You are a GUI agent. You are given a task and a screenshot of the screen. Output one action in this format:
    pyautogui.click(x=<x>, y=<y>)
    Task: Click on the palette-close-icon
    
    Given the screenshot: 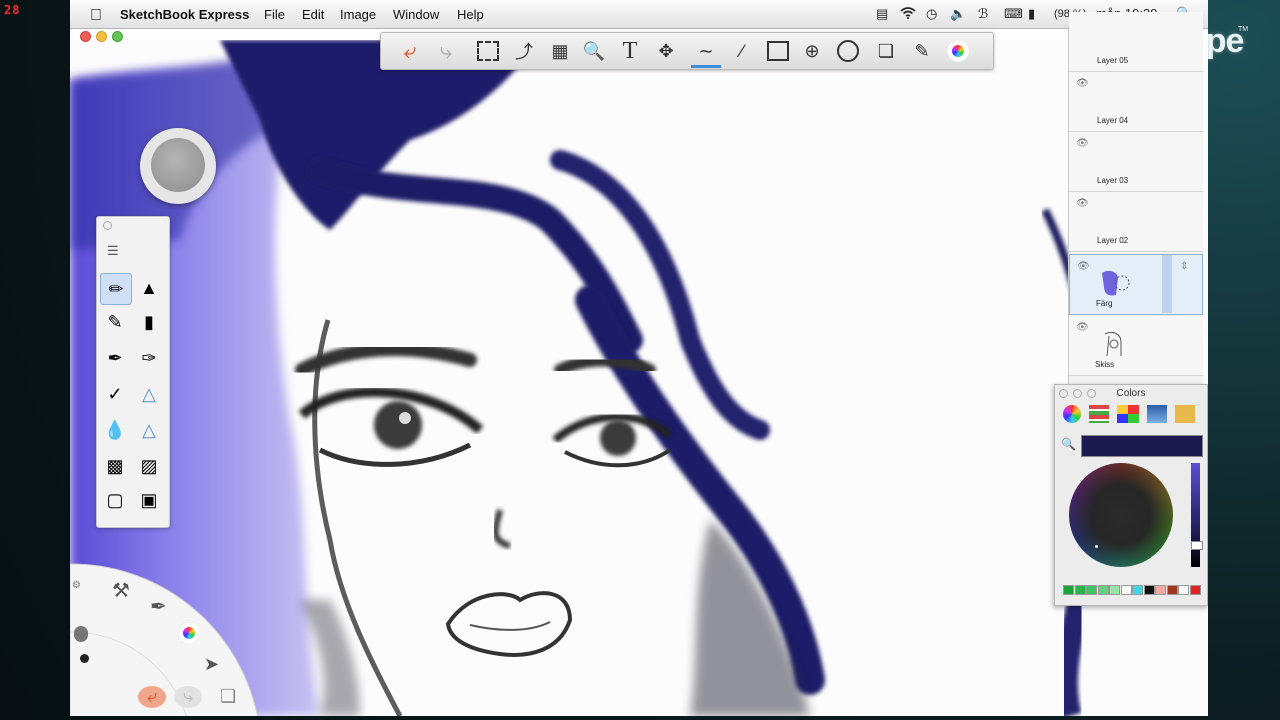 What is the action you would take?
    pyautogui.click(x=107, y=225)
    